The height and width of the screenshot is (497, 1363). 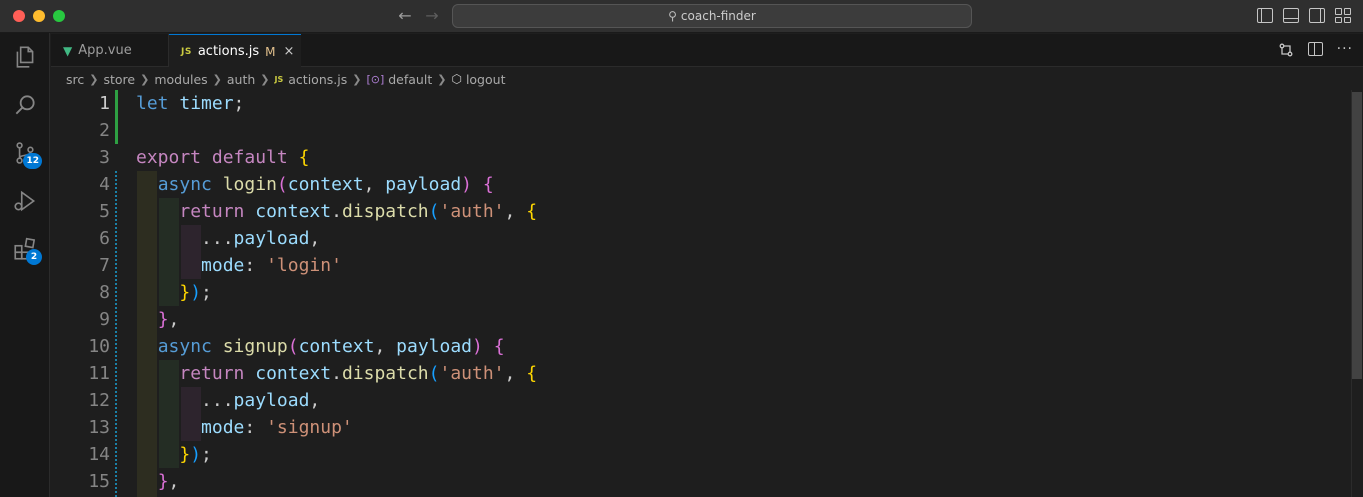 I want to click on code-token: default, so click(x=249, y=157).